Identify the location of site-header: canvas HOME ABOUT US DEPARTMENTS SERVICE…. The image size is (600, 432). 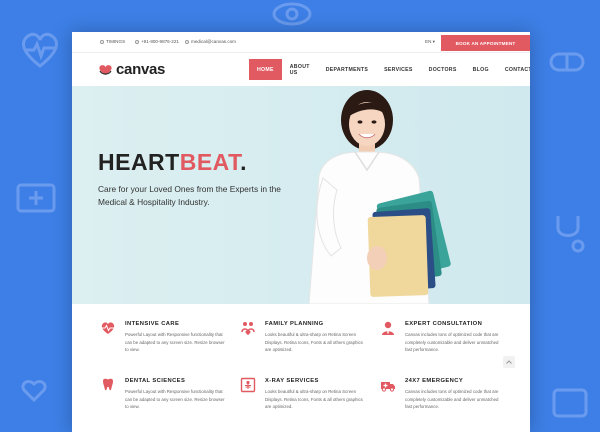
(301, 69).